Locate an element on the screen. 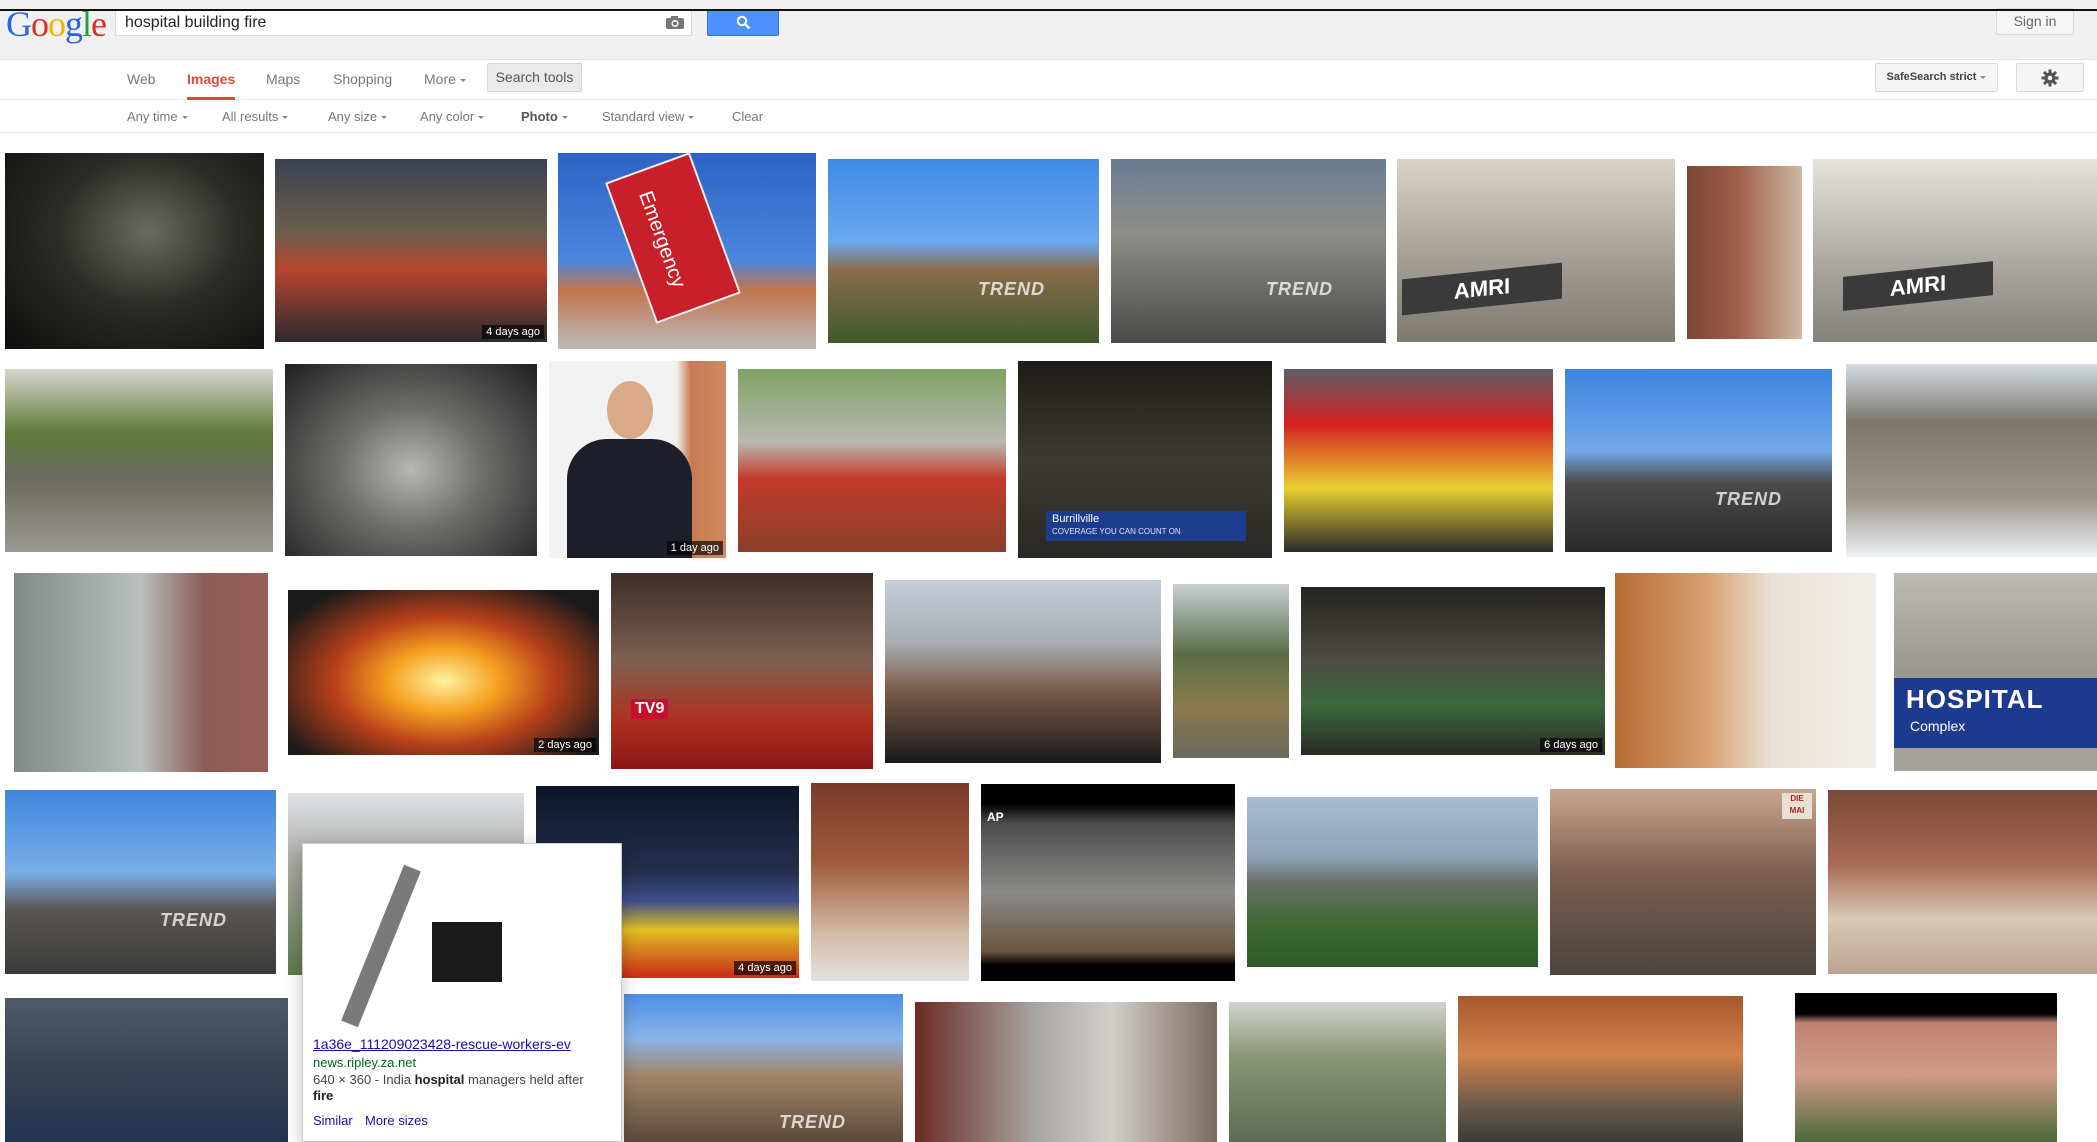 The image size is (2097, 1142). filter-any-time: Any time is located at coordinates (157, 116).